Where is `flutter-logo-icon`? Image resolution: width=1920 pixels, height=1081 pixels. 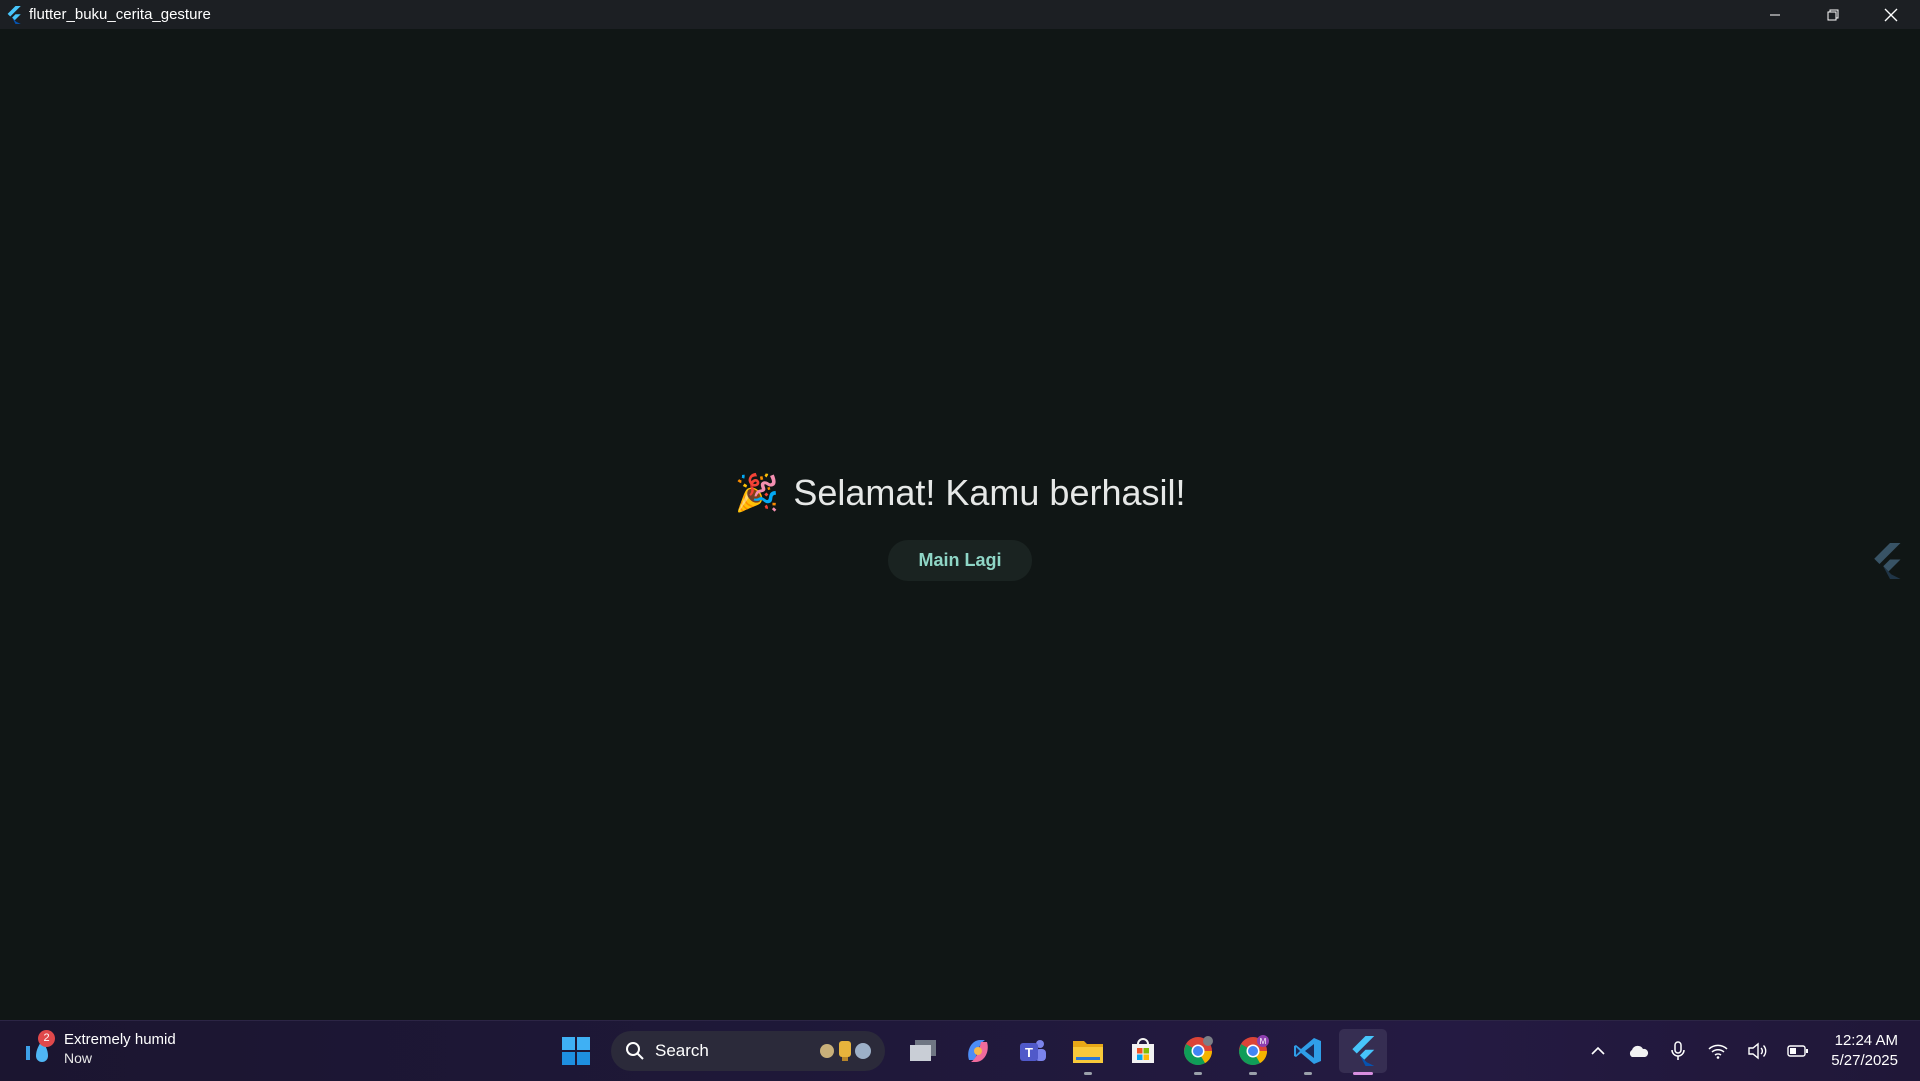 flutter-logo-icon is located at coordinates (14, 14).